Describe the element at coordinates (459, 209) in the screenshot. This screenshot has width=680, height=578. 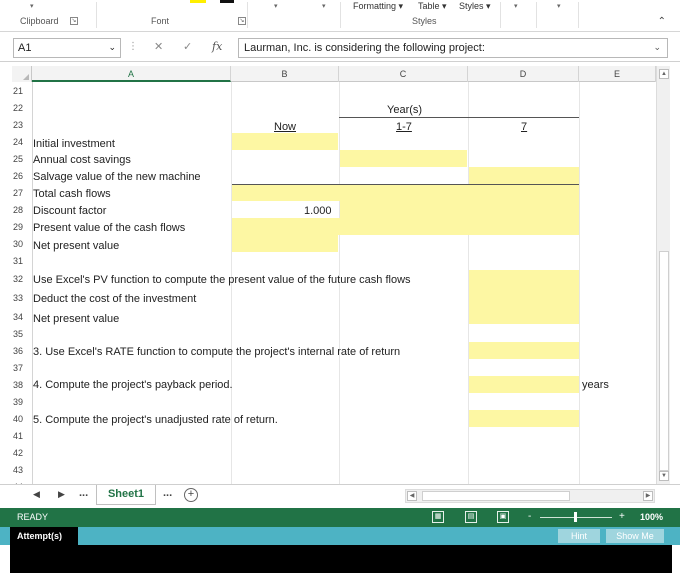
I see `input-cells-row28` at that location.